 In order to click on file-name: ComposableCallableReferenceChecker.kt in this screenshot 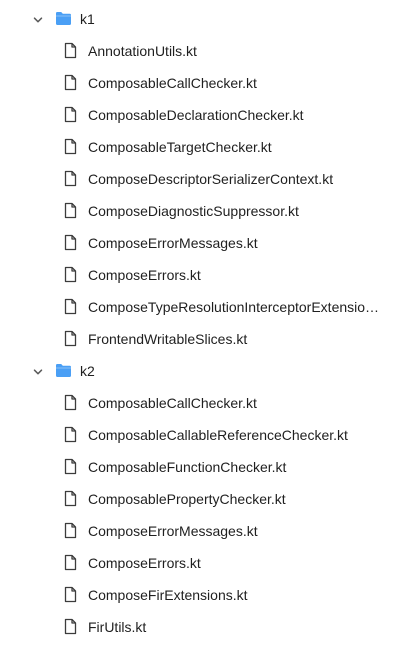, I will do `click(218, 435)`.